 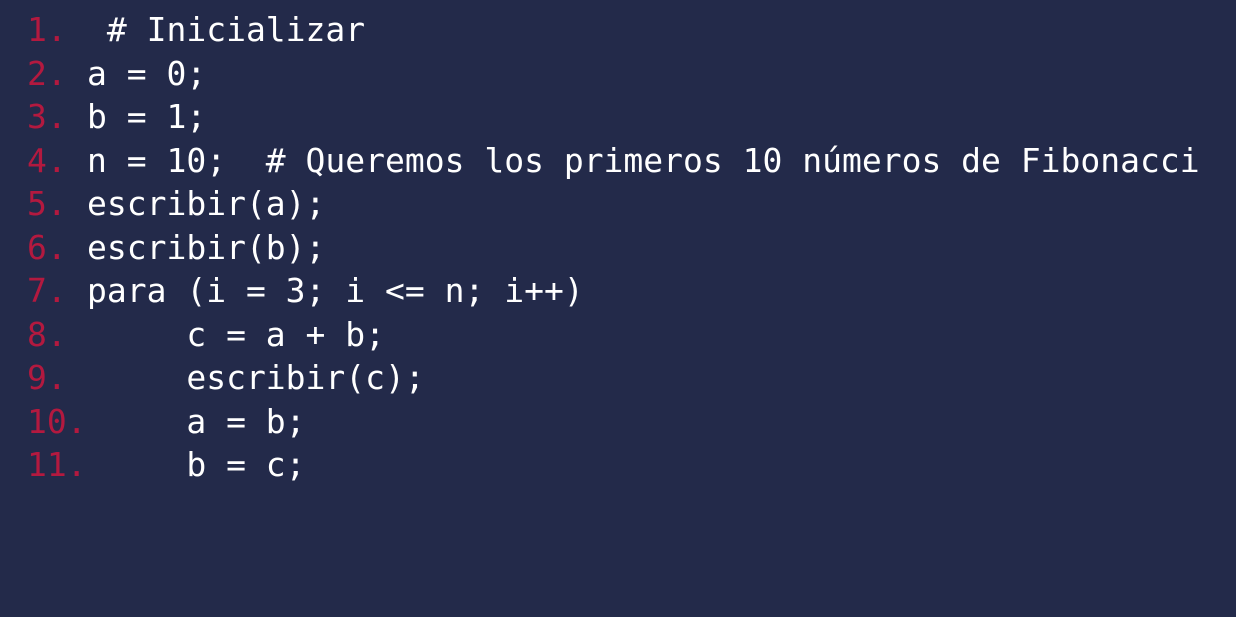 I want to click on code-line-8: 8. c = a + b;, so click(x=618, y=335).